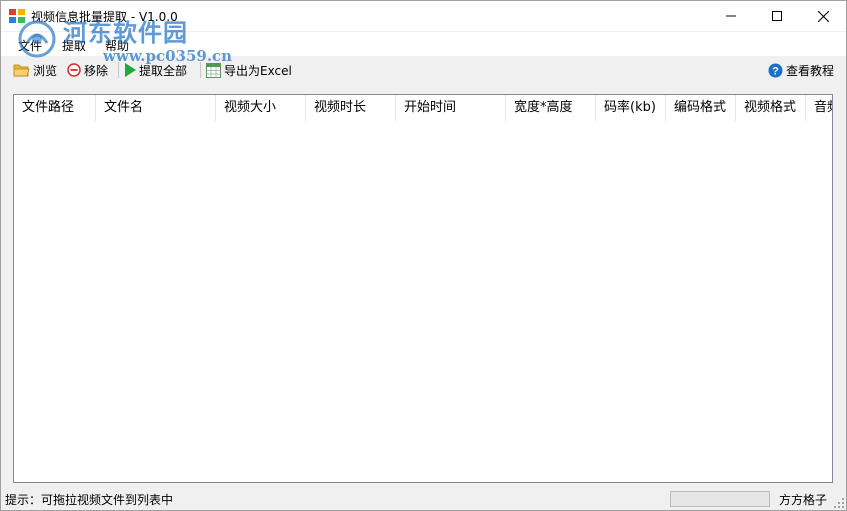  Describe the element at coordinates (163, 70) in the screenshot. I see `extract-all-label: 提取全部` at that location.